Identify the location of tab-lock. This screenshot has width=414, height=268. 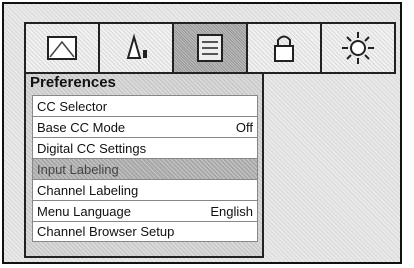
(285, 48).